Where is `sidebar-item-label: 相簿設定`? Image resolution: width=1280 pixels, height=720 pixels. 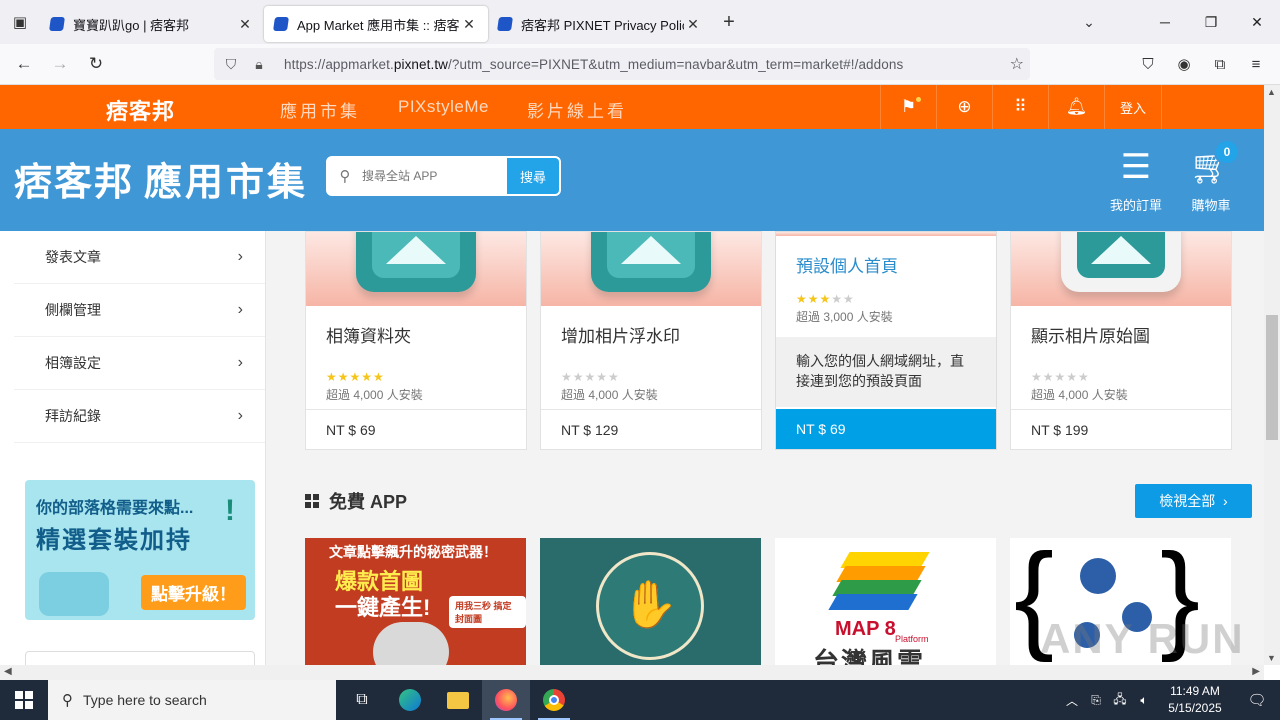
sidebar-item-label: 相簿設定 is located at coordinates (73, 363).